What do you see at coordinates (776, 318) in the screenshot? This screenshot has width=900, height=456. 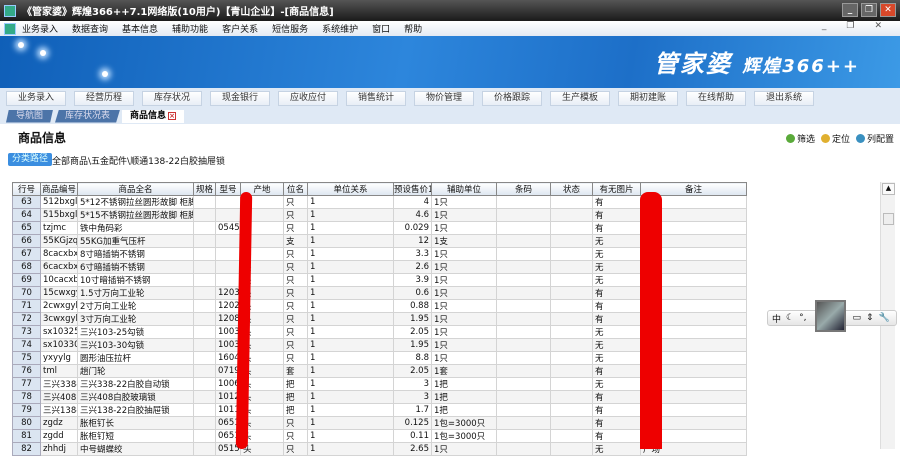 I see `ime-mode: 中` at bounding box center [776, 318].